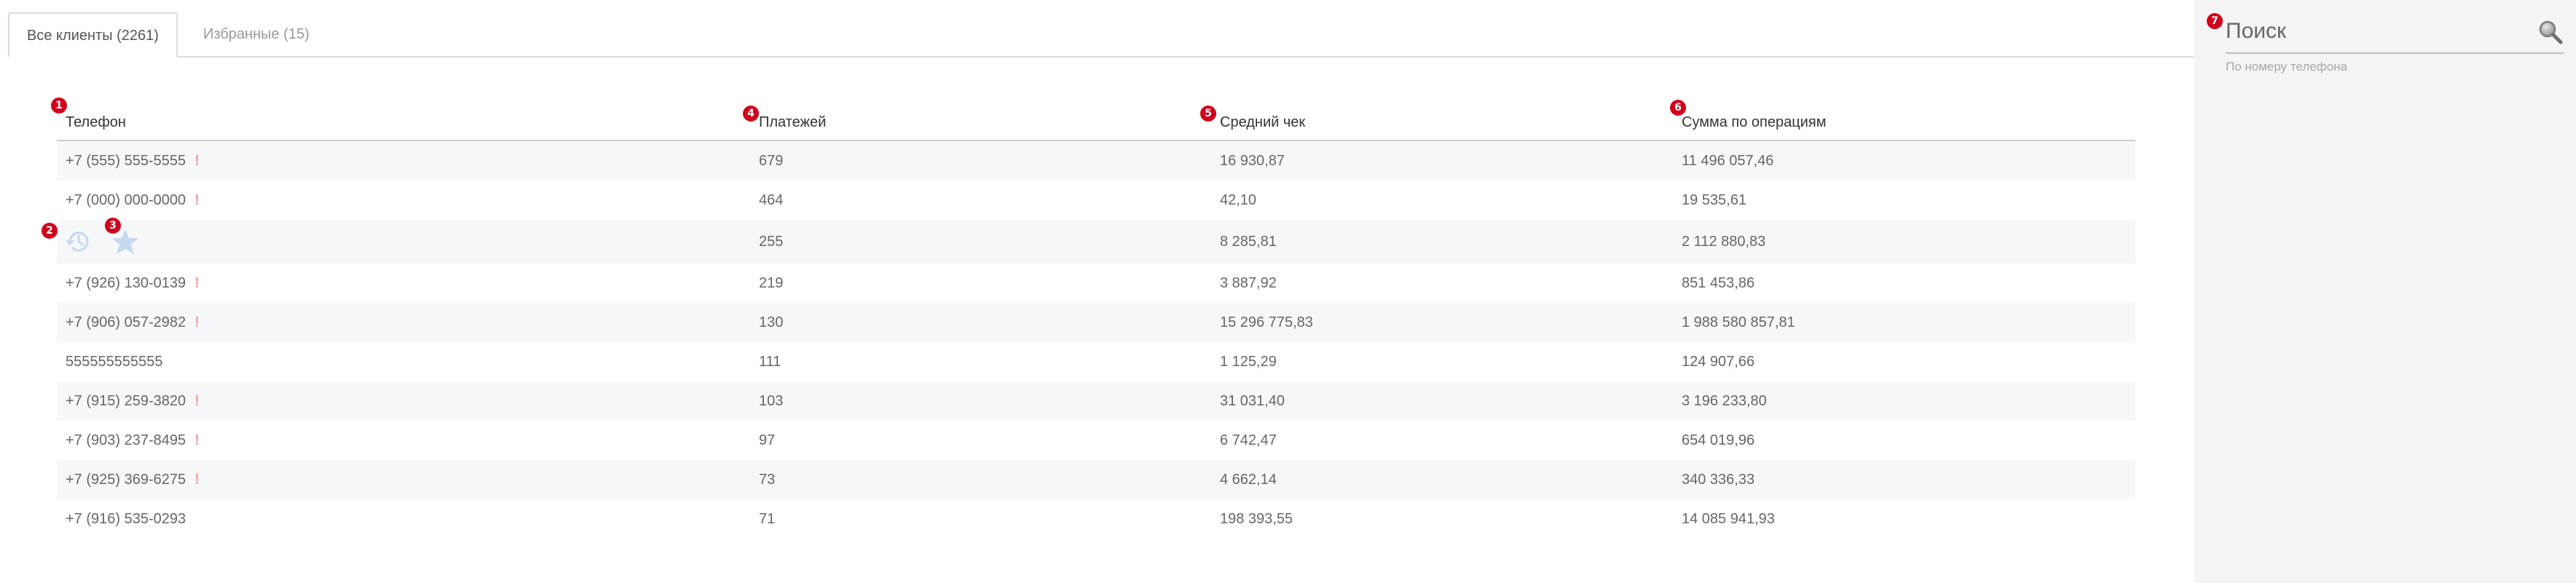  What do you see at coordinates (1208, 114) in the screenshot?
I see `badge-5: 5` at bounding box center [1208, 114].